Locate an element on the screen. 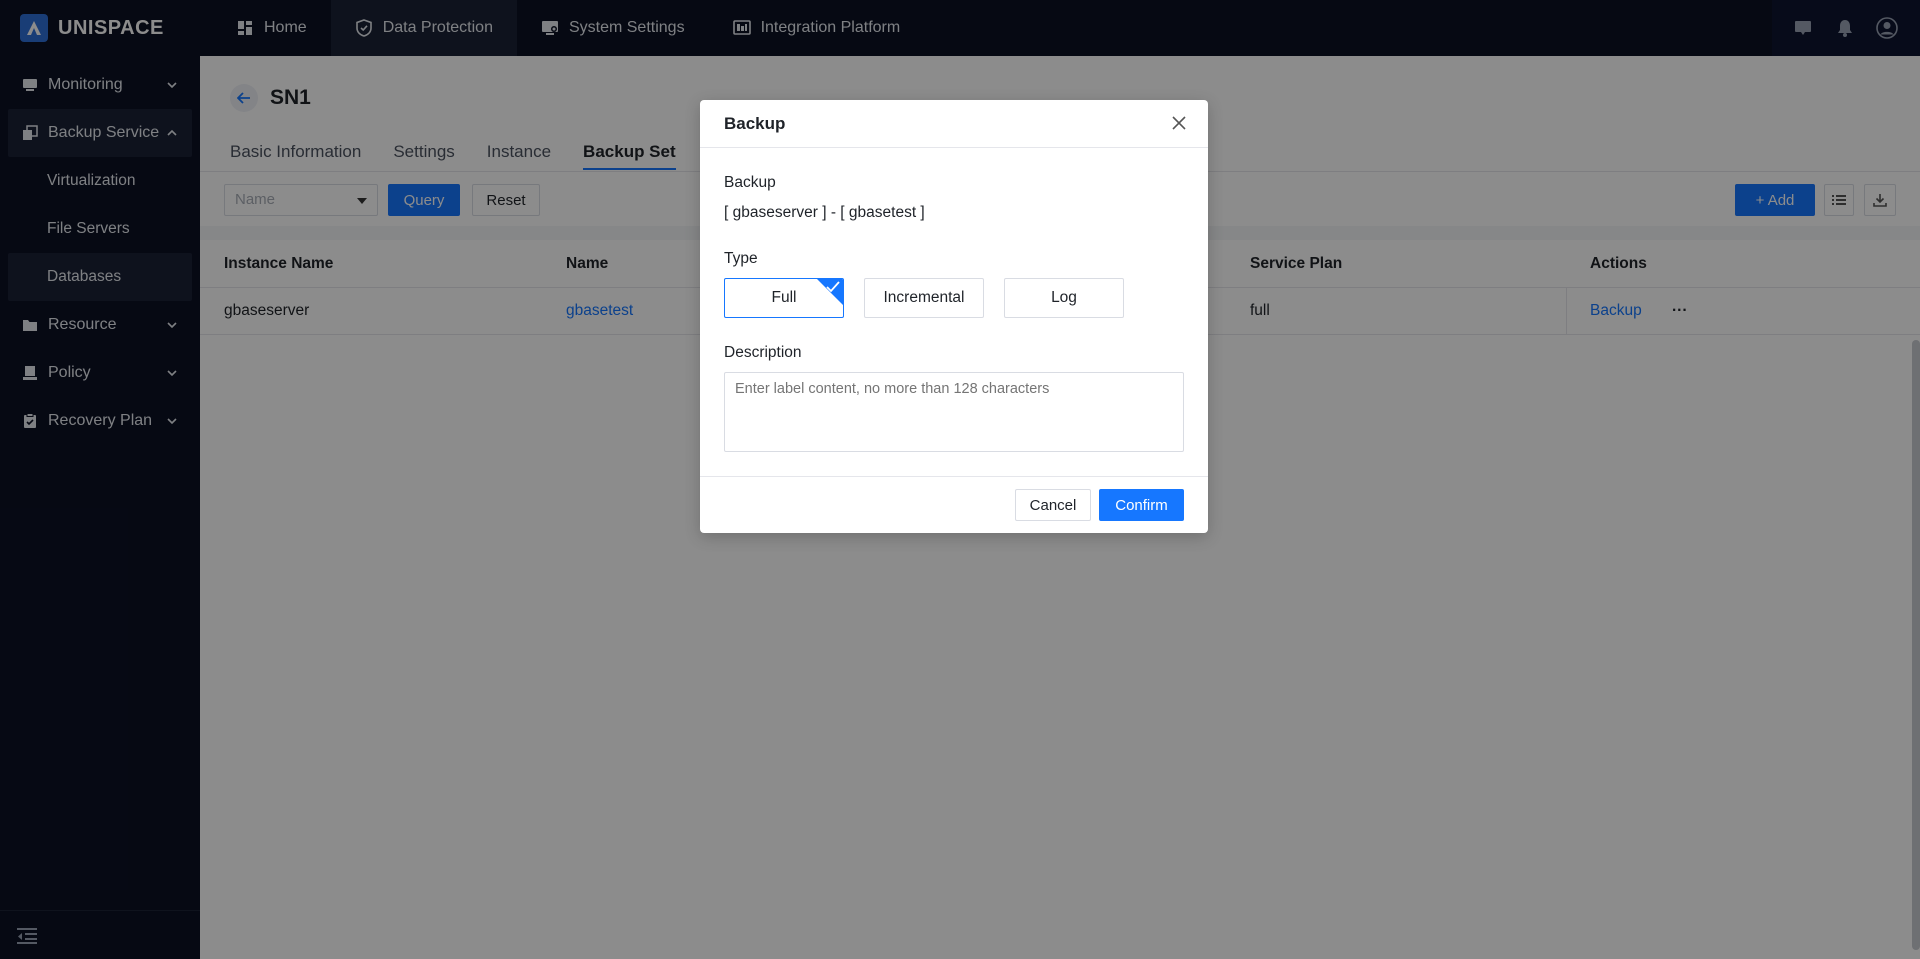 The width and height of the screenshot is (1920, 959). description-textarea is located at coordinates (954, 412).